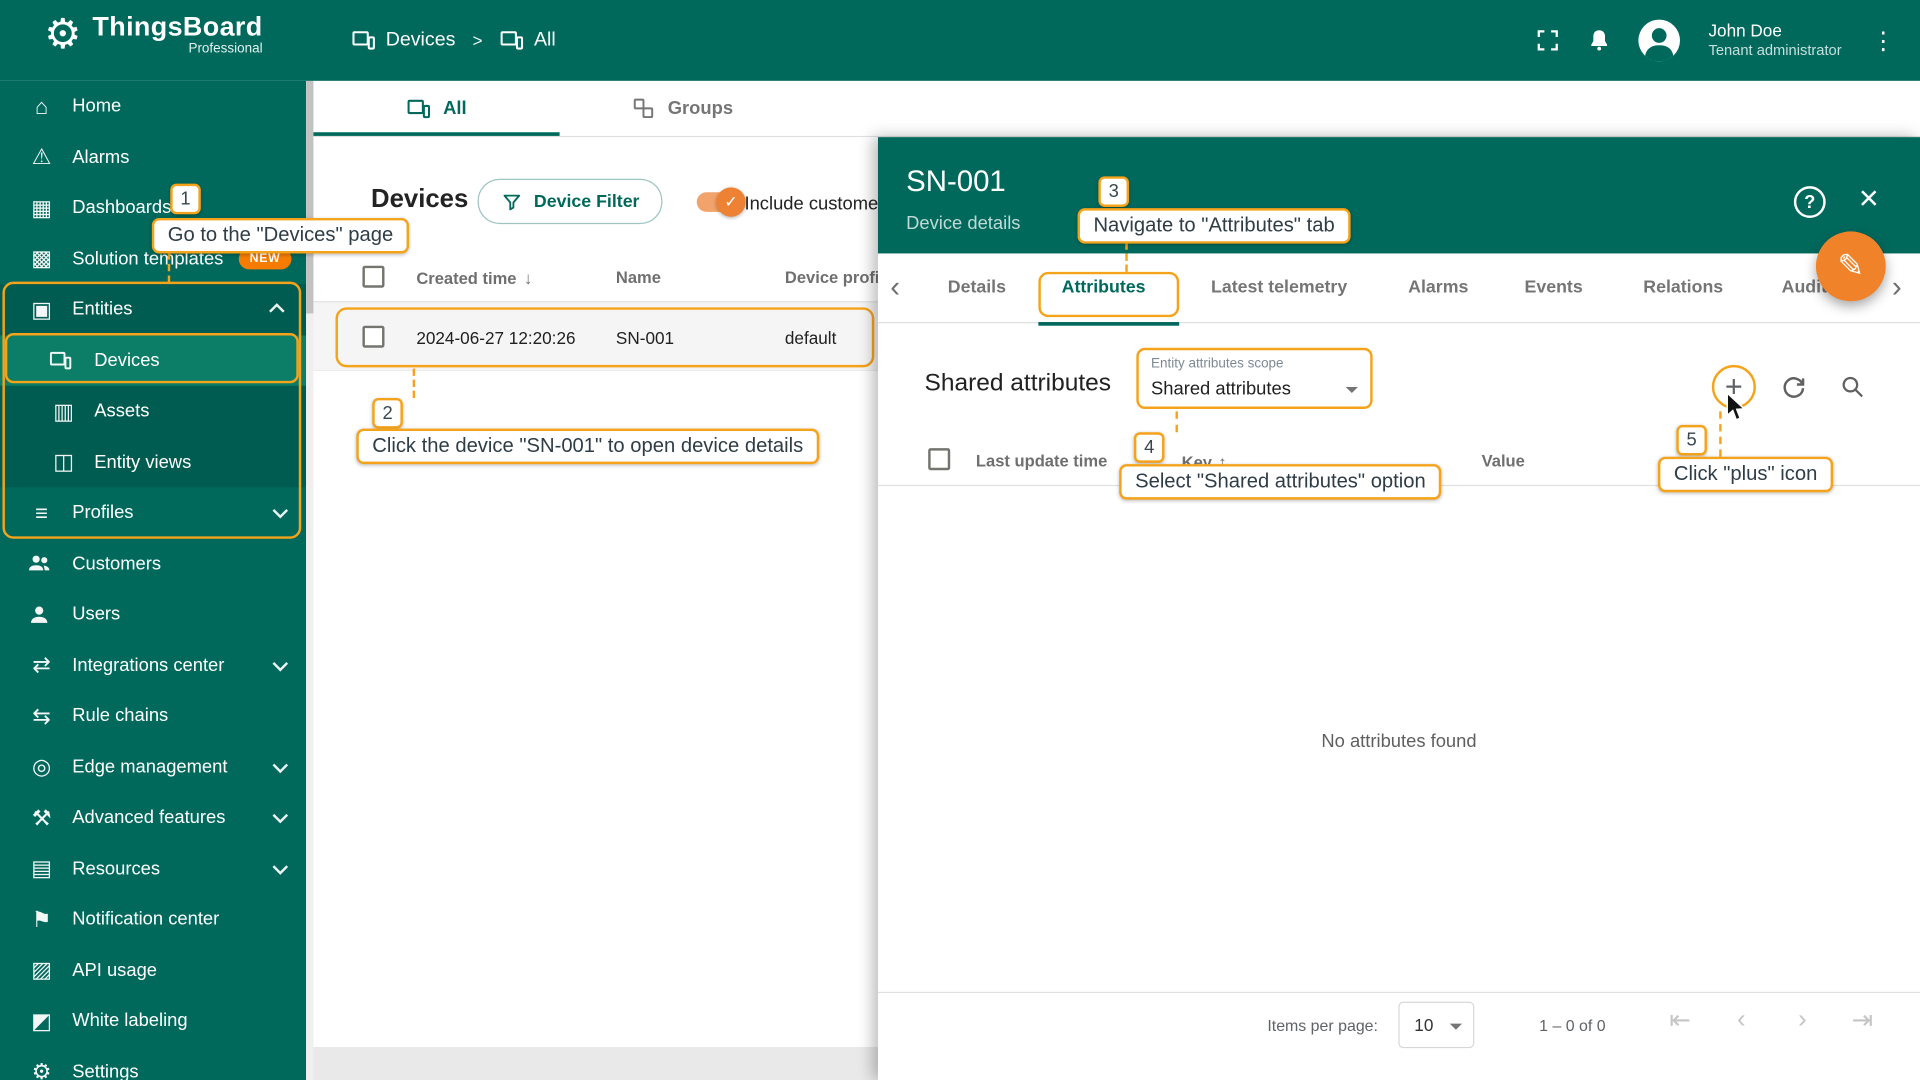 This screenshot has width=1920, height=1080. I want to click on devices-icon, so click(512, 40).